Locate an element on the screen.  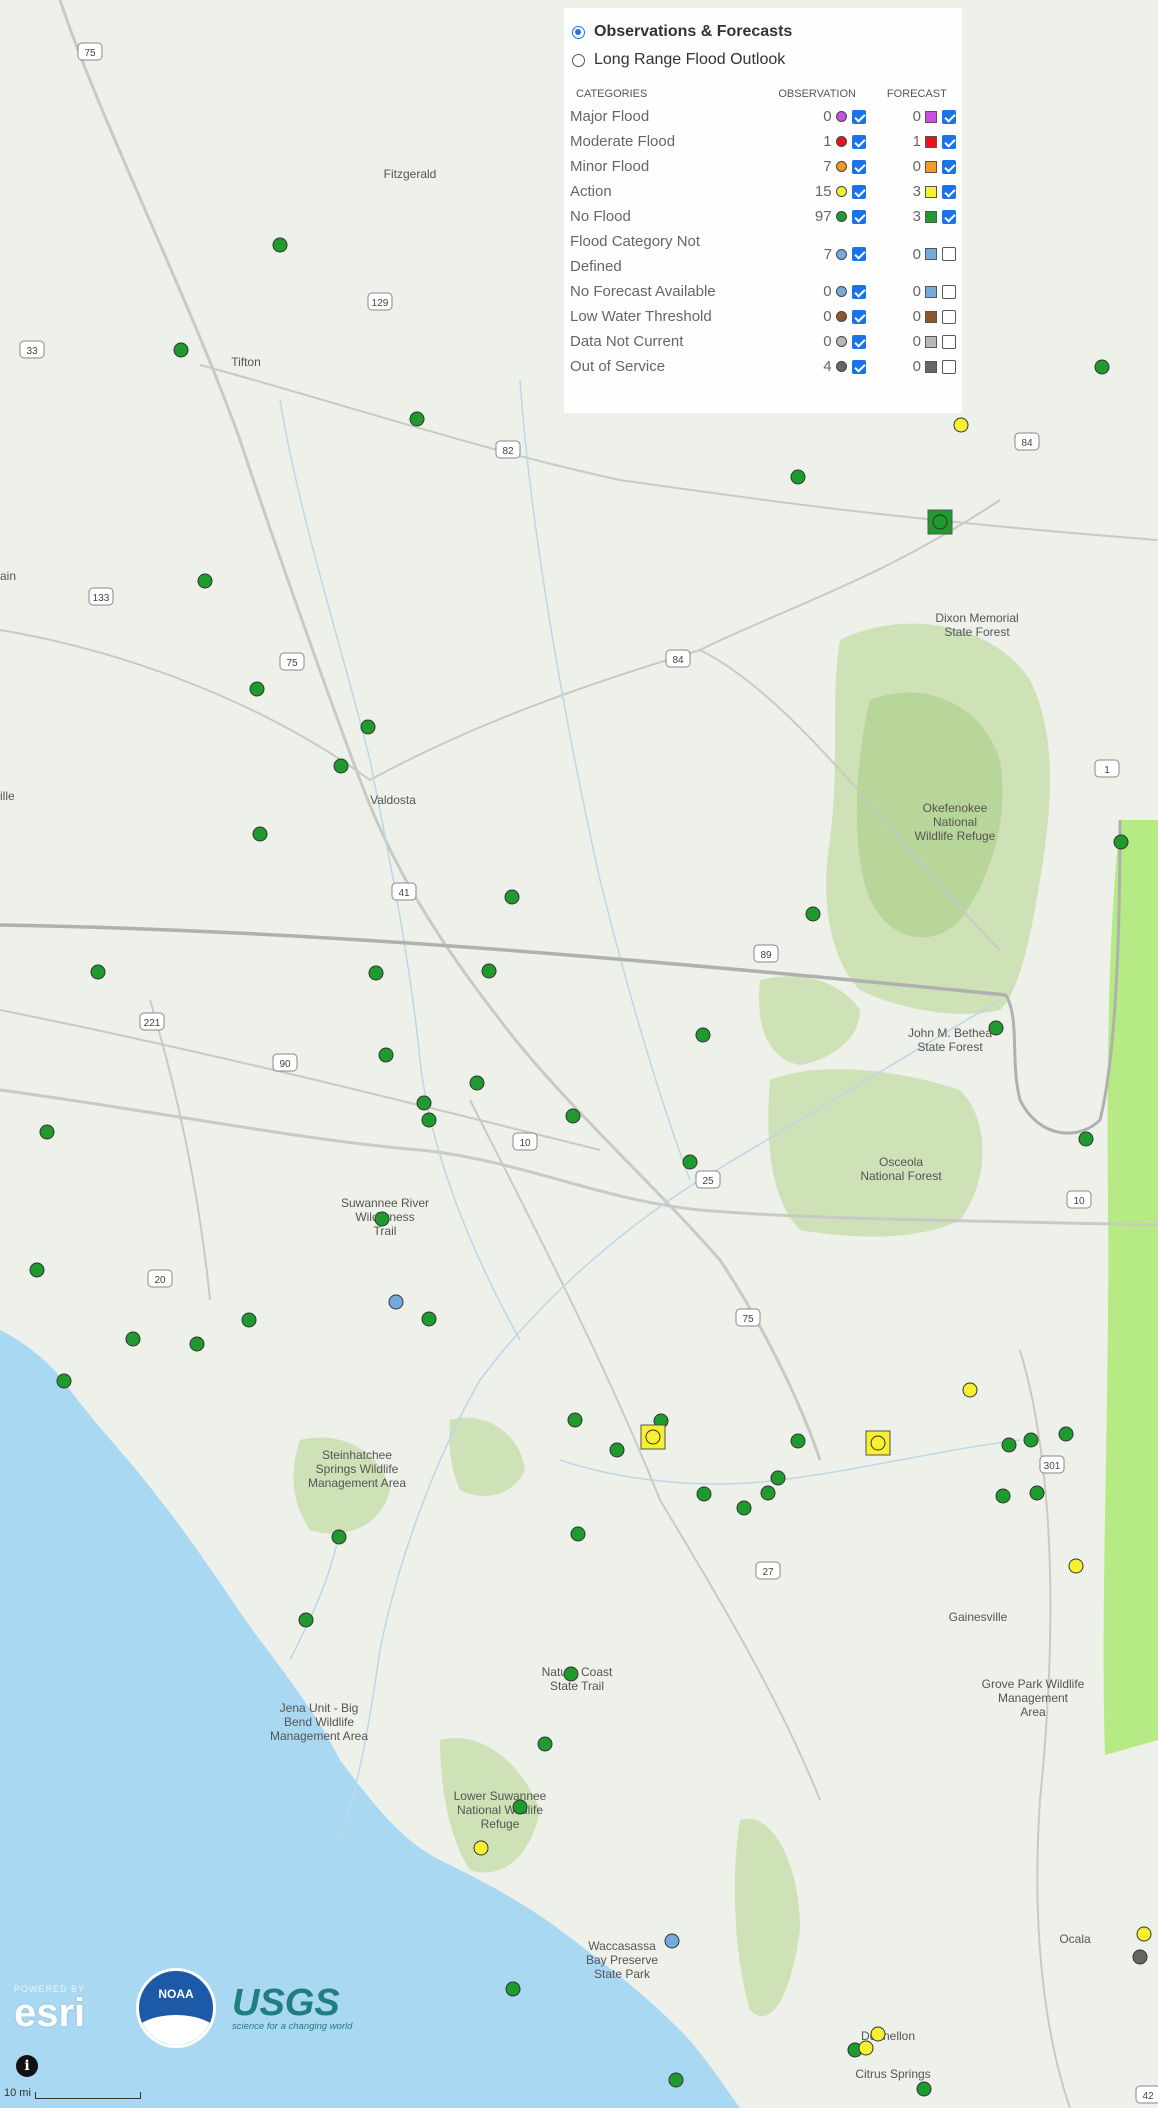
observation-cell: 1 is located at coordinates (825, 141).